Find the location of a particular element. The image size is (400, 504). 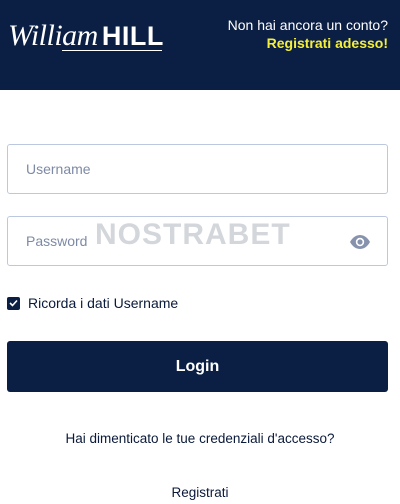

checkmark-icon is located at coordinates (13, 303).